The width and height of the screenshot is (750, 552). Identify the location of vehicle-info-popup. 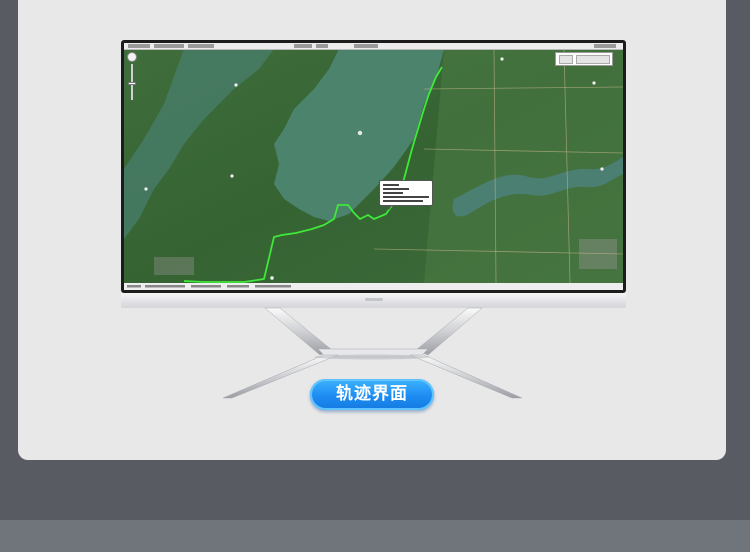
(406, 193).